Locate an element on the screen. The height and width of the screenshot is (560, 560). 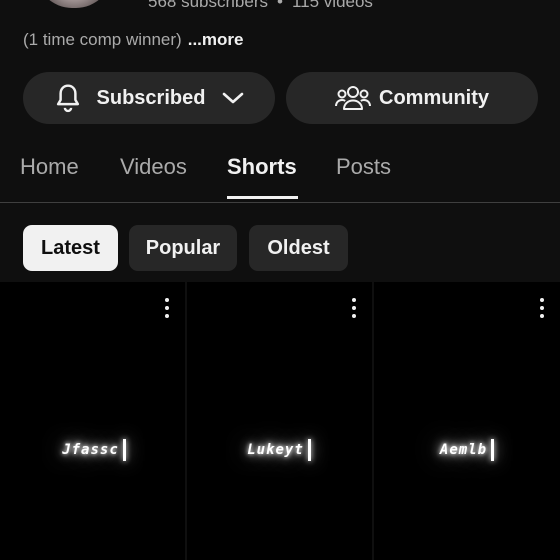
short-title: Jfassc is located at coordinates (90, 450).